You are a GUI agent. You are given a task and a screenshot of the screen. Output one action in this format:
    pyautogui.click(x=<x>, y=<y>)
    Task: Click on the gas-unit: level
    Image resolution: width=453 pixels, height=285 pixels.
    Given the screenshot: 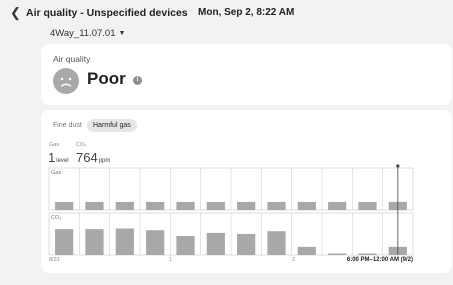 What is the action you would take?
    pyautogui.click(x=62, y=161)
    